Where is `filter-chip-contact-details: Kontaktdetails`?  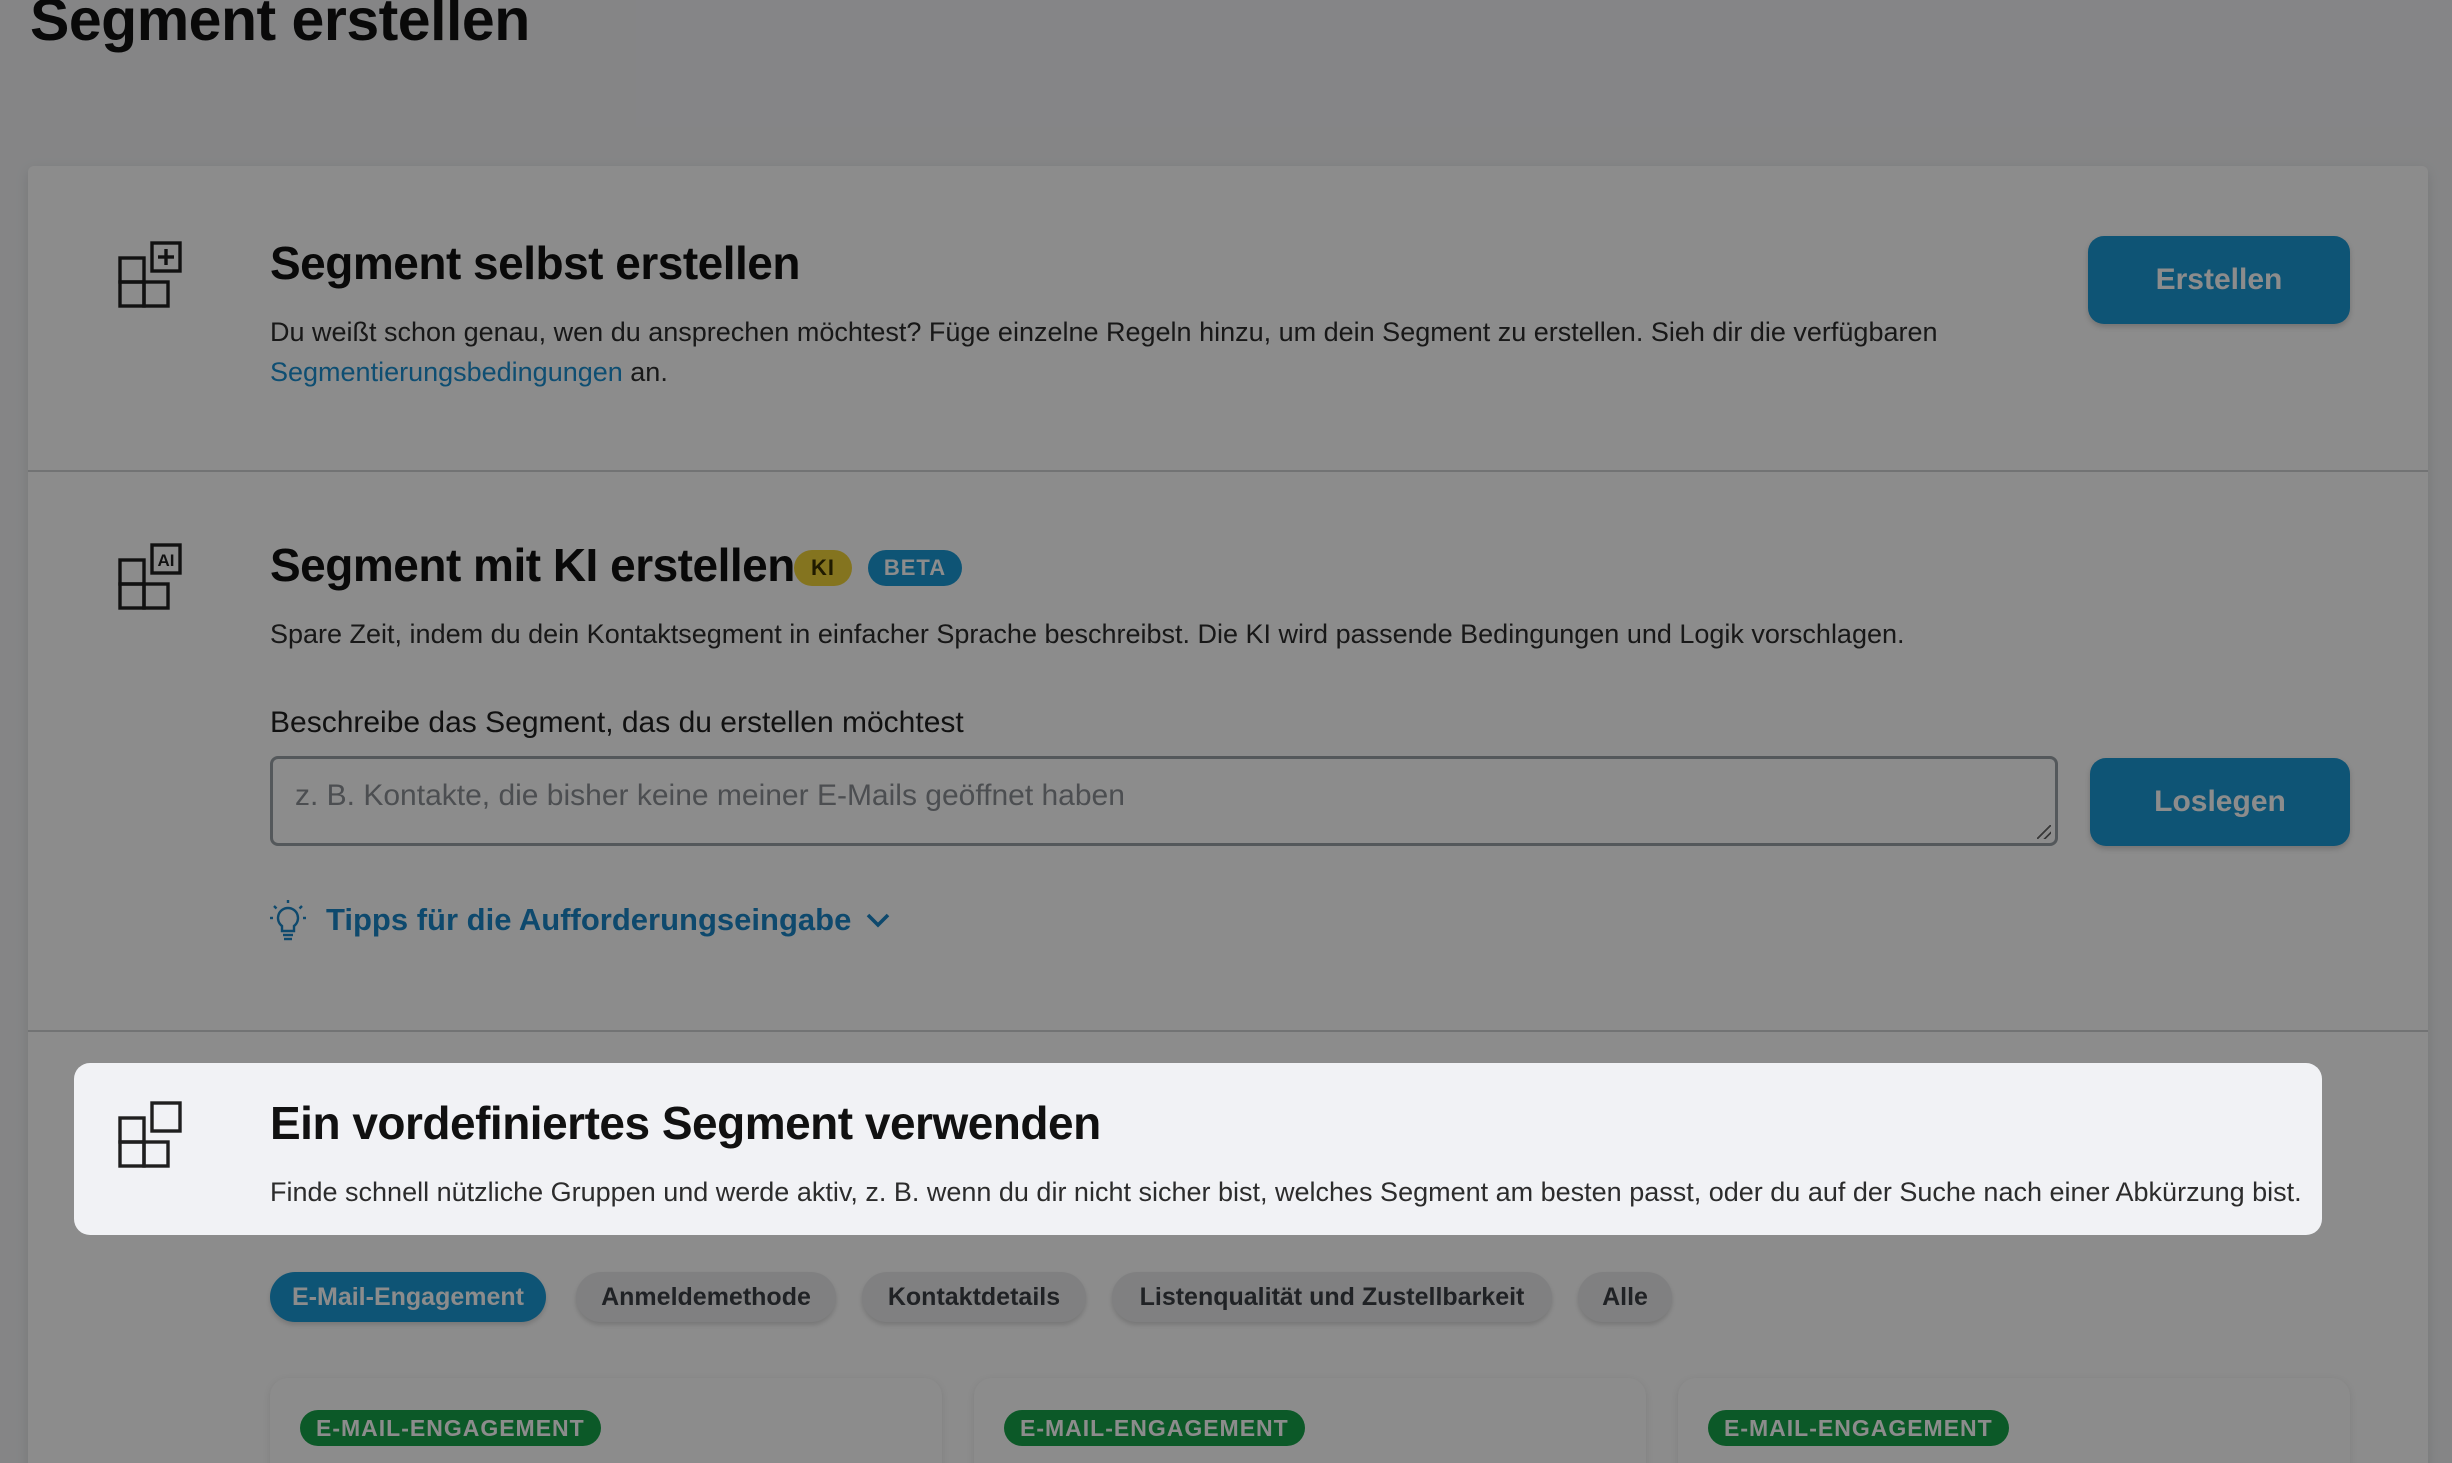 filter-chip-contact-details: Kontaktdetails is located at coordinates (974, 1297).